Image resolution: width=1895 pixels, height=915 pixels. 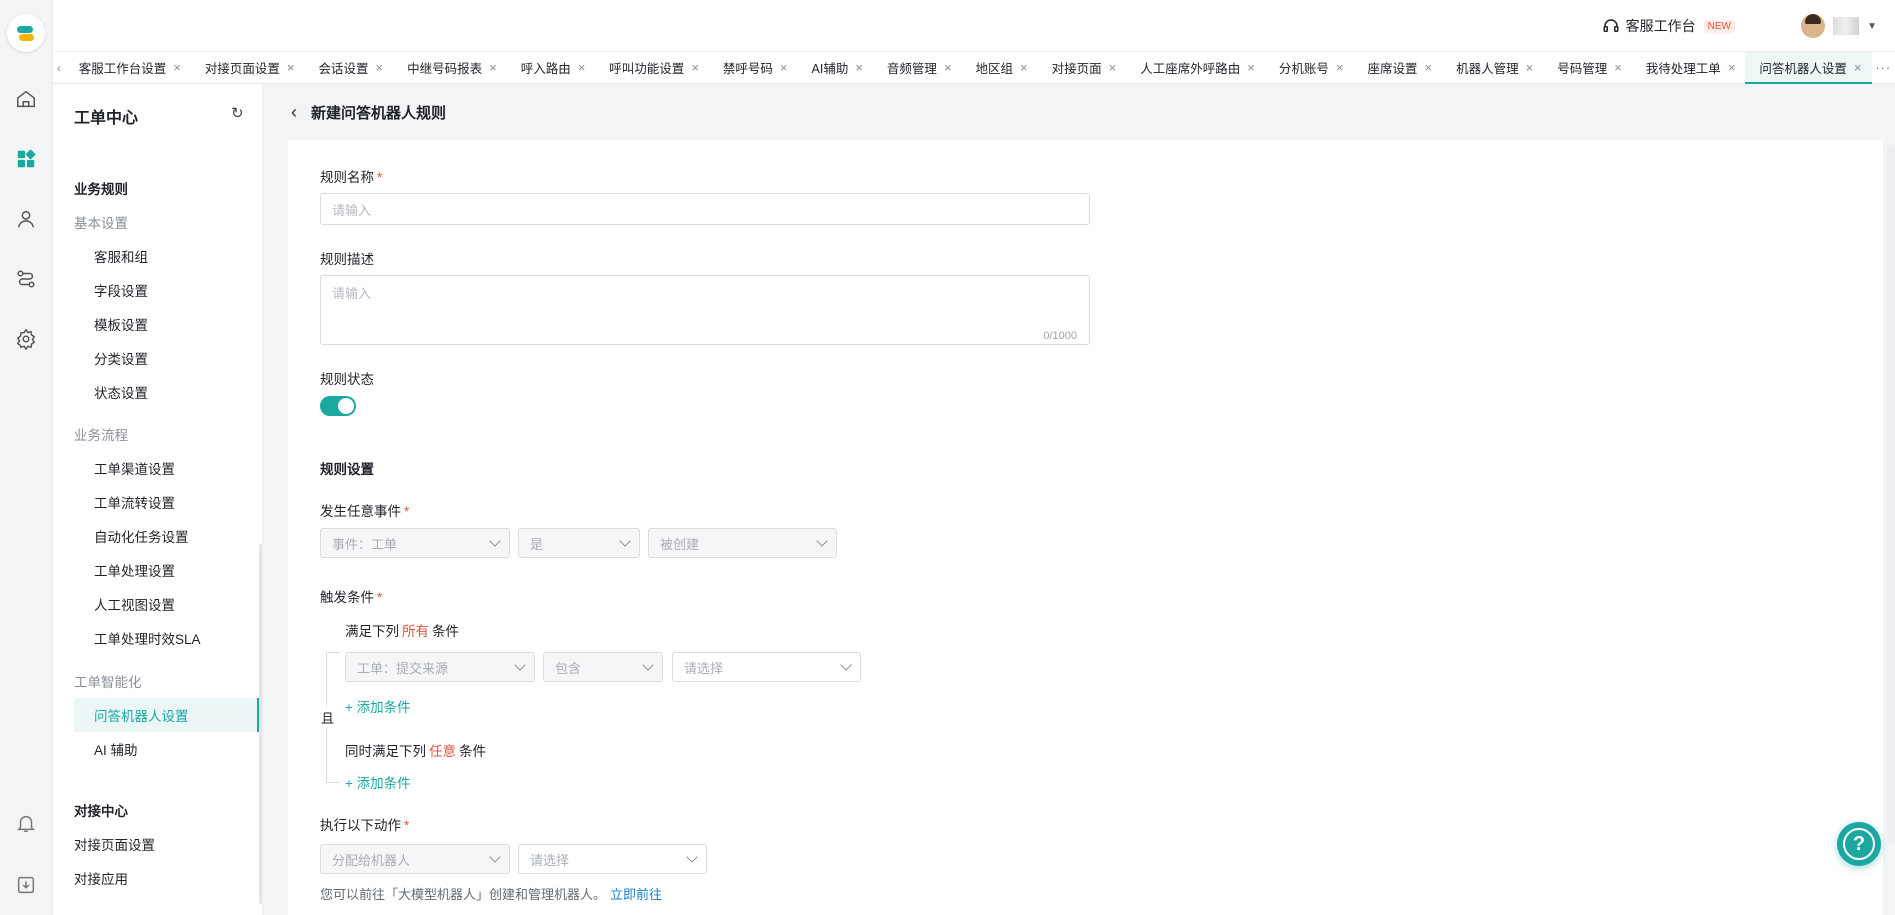 I want to click on menu-title: 工单中心, so click(x=106, y=118).